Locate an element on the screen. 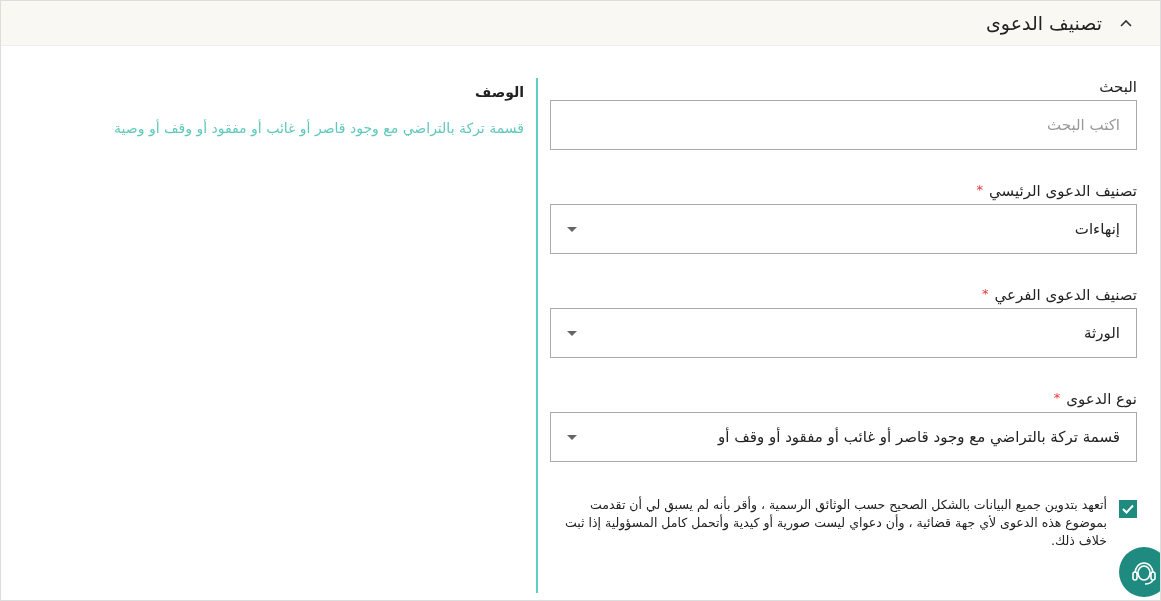  dropdown: إنهاءات is located at coordinates (843, 229).